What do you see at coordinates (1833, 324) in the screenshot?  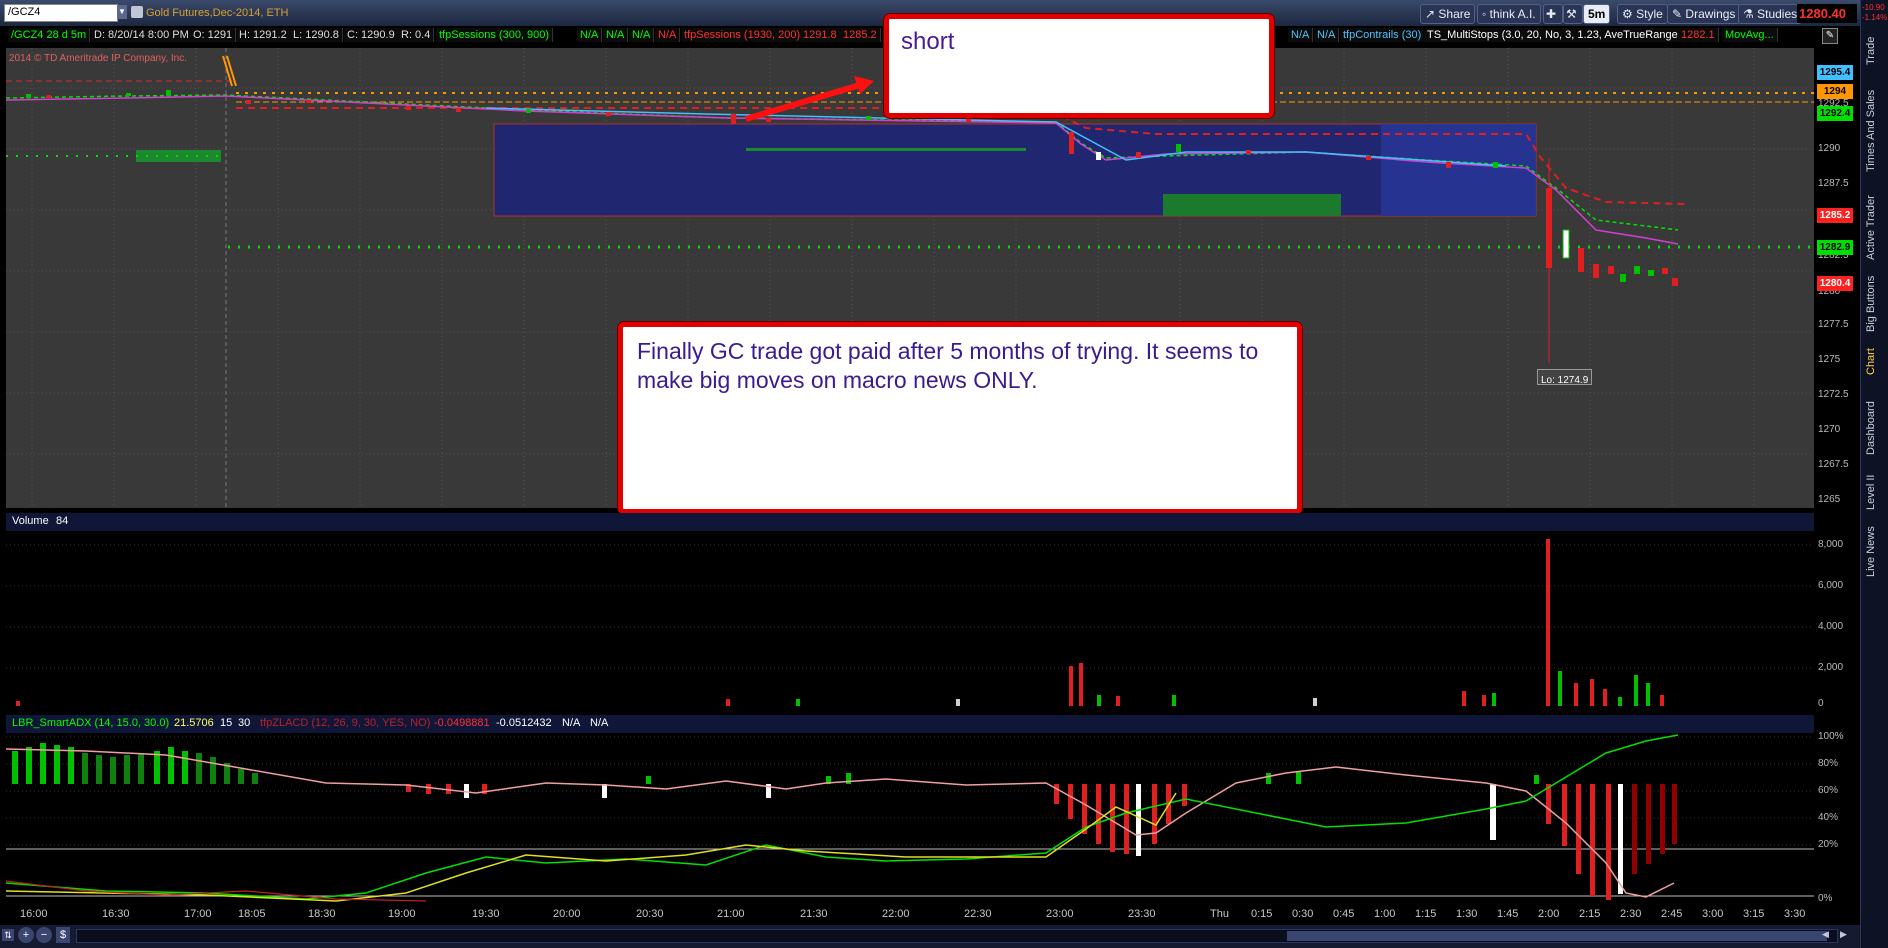 I see `price-tick: 1277.5` at bounding box center [1833, 324].